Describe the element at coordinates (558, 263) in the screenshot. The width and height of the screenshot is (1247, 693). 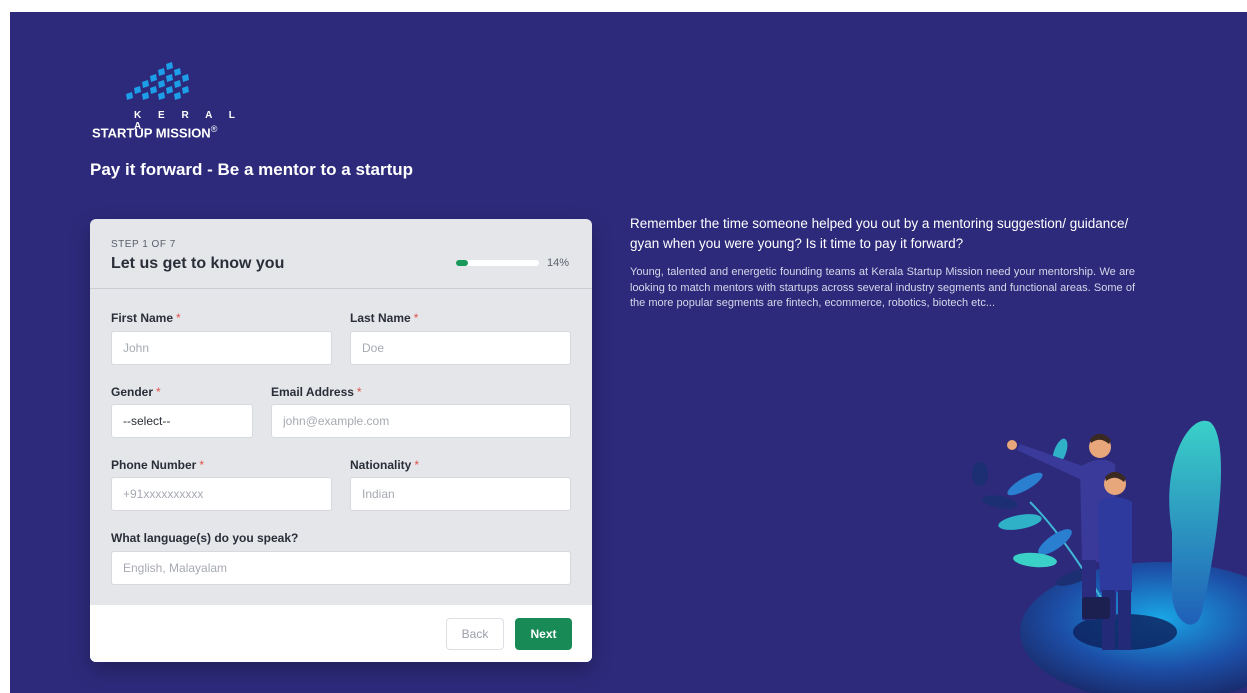
I see `progress-percent: 14%` at that location.